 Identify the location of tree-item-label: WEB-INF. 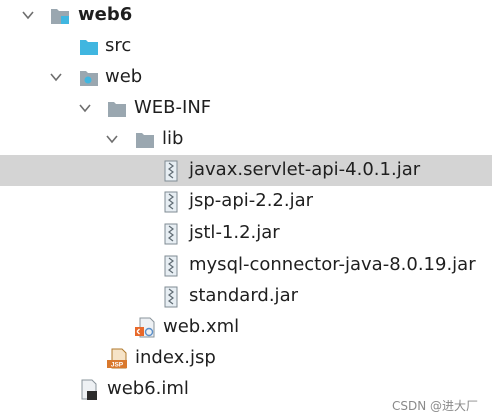
(173, 107).